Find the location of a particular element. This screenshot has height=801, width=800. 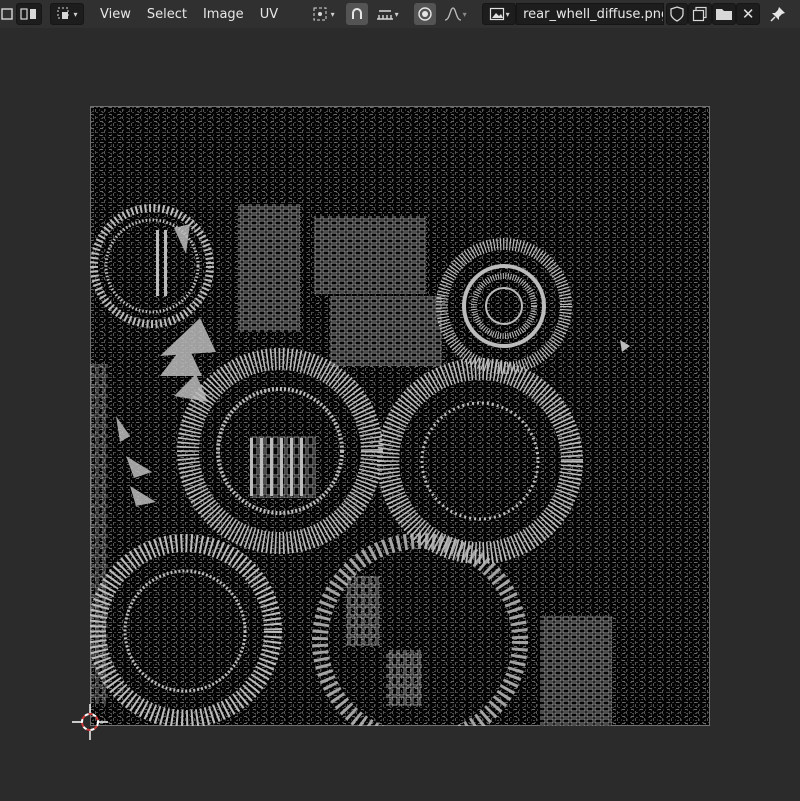

new-image-icon is located at coordinates (700, 14).